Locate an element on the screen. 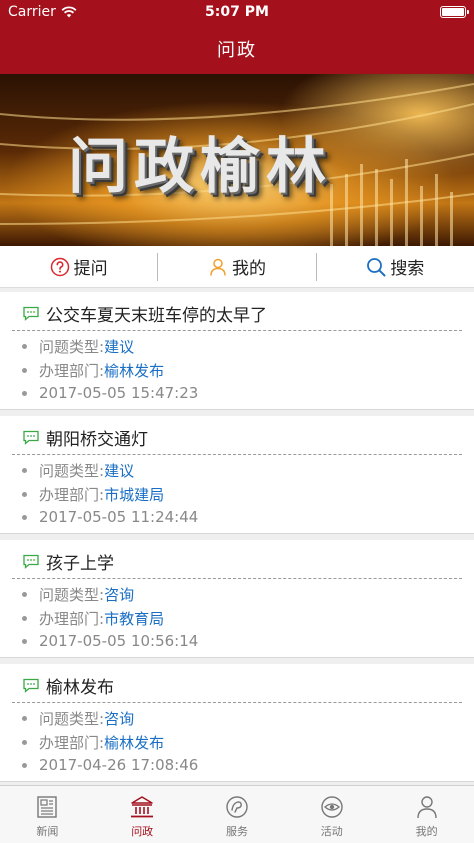 The image size is (474, 843). tab-service: 服务 is located at coordinates (237, 814).